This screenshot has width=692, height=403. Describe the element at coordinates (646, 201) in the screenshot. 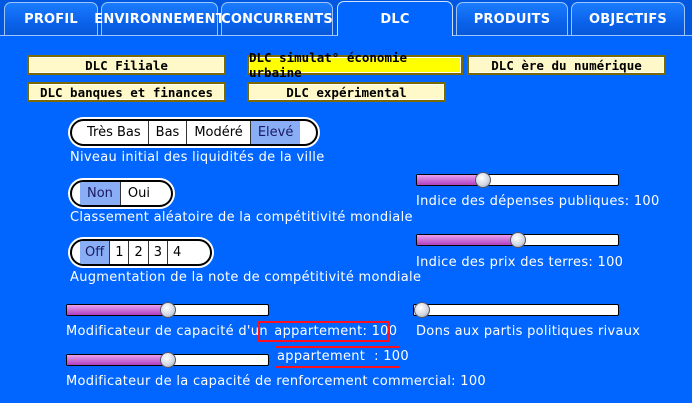

I see `public-spending-value: 100` at that location.